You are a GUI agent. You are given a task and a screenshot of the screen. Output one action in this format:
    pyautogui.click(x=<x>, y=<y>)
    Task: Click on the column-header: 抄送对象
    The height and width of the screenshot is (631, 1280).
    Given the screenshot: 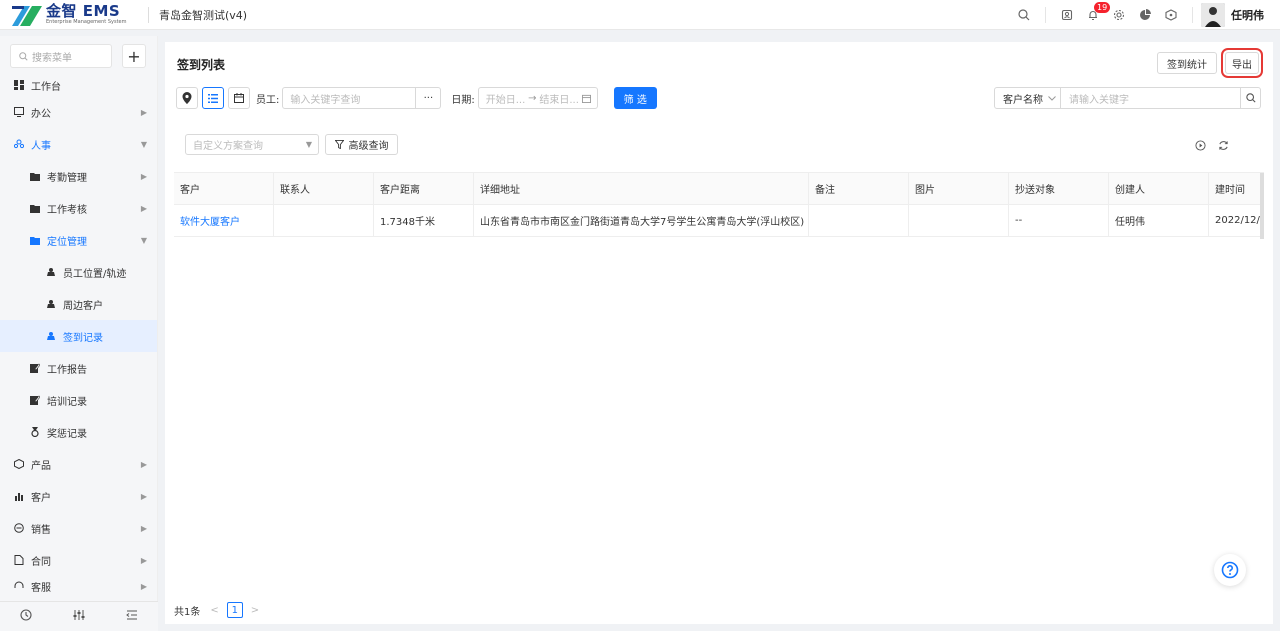 What is the action you would take?
    pyautogui.click(x=1059, y=188)
    